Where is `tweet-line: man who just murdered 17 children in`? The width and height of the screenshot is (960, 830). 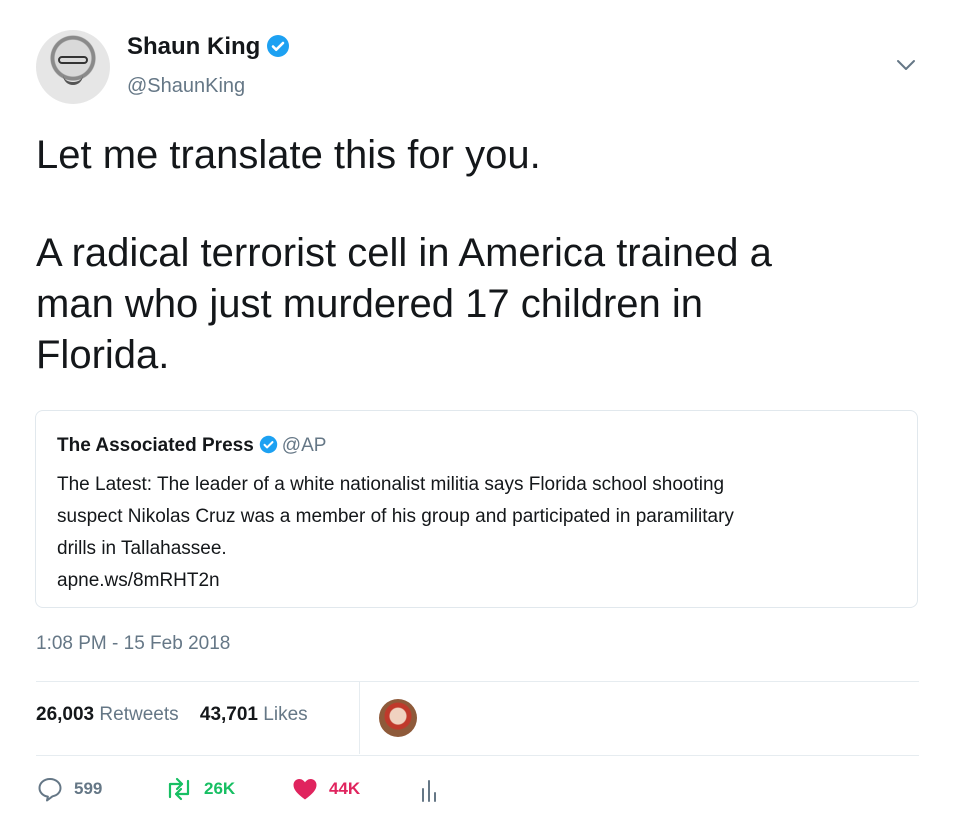 tweet-line: man who just murdered 17 children in is located at coordinates (370, 304).